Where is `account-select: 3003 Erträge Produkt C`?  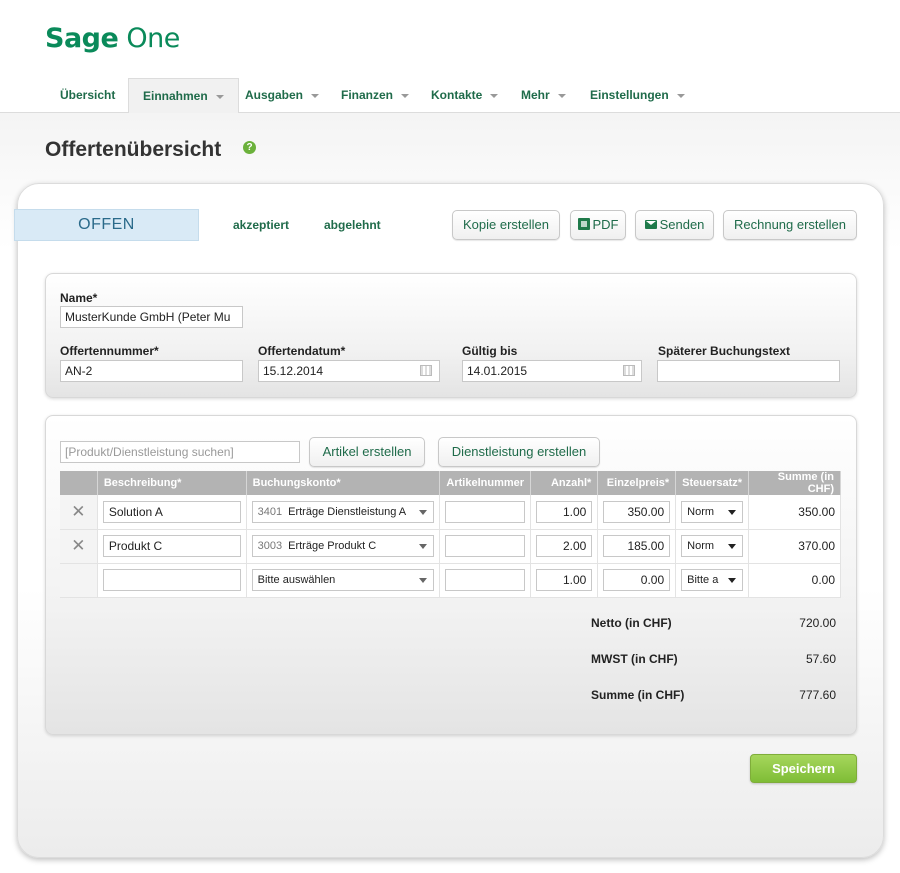 account-select: 3003 Erträge Produkt C is located at coordinates (343, 546).